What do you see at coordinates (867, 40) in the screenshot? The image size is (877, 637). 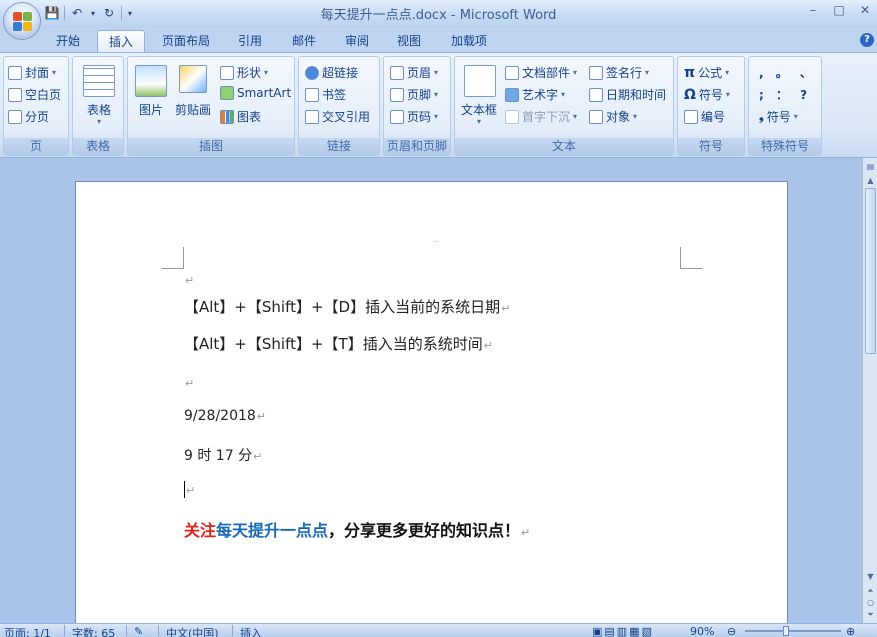 I see `help-icon: ?` at bounding box center [867, 40].